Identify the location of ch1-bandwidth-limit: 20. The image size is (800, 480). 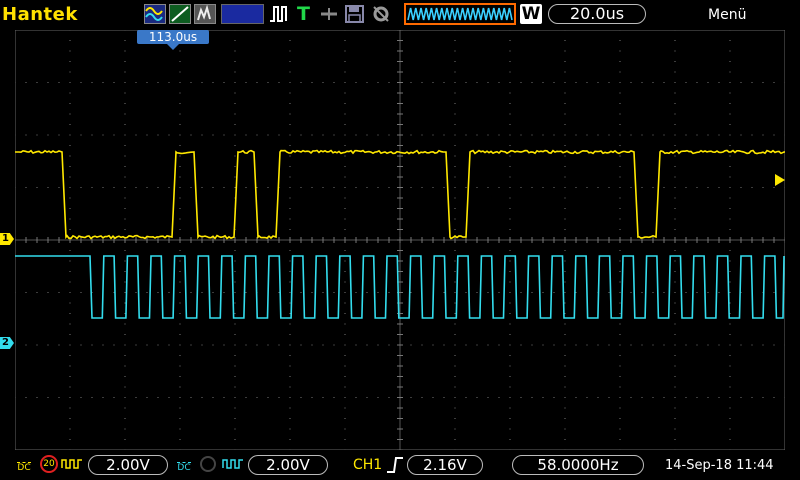
(49, 464).